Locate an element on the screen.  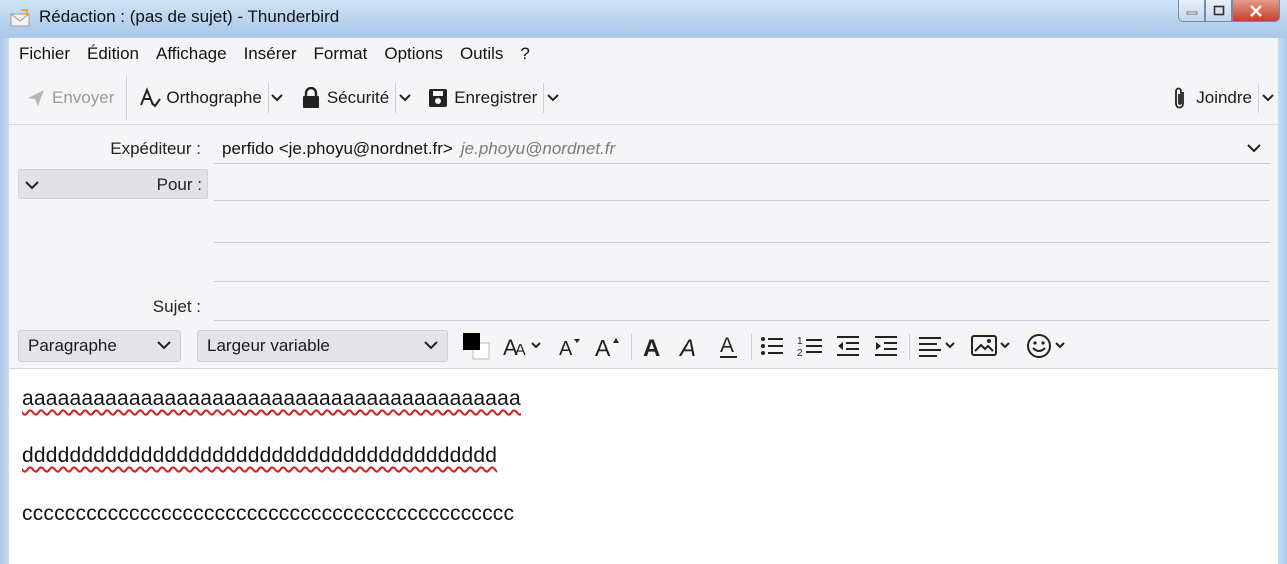
security-dropdown is located at coordinates (404, 98).